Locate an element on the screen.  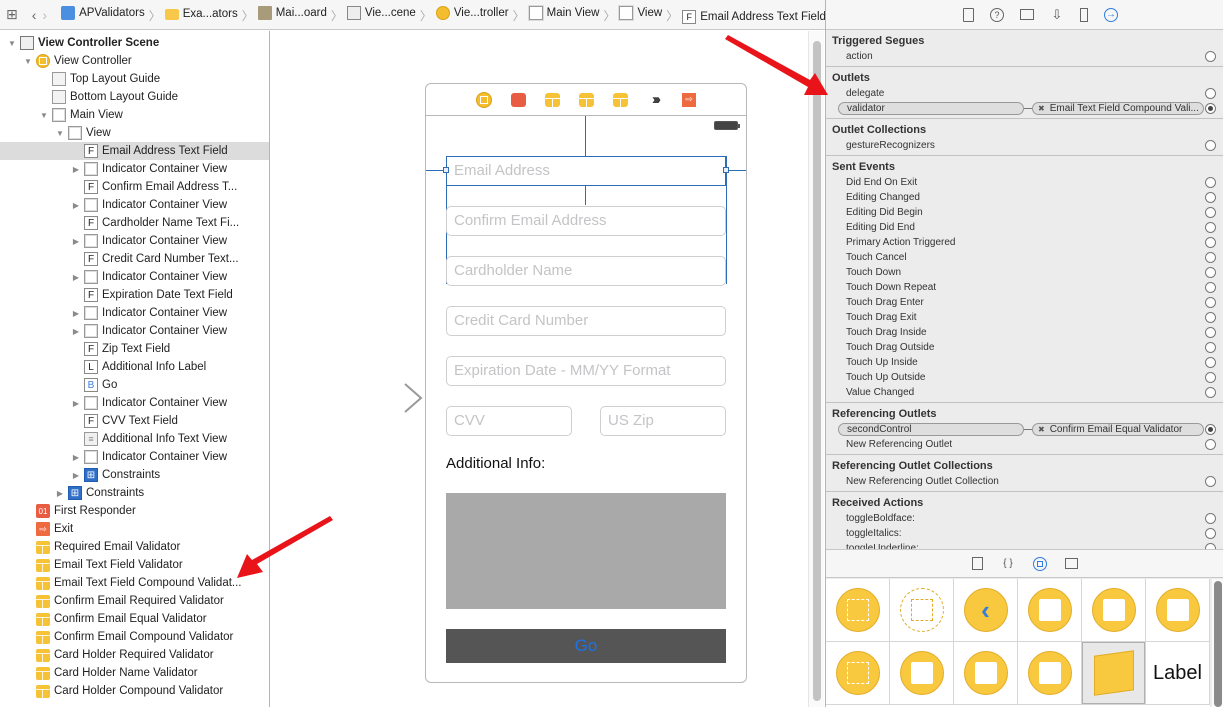
confirm-email-field: Confirm Email Address is located at coordinates (586, 221).